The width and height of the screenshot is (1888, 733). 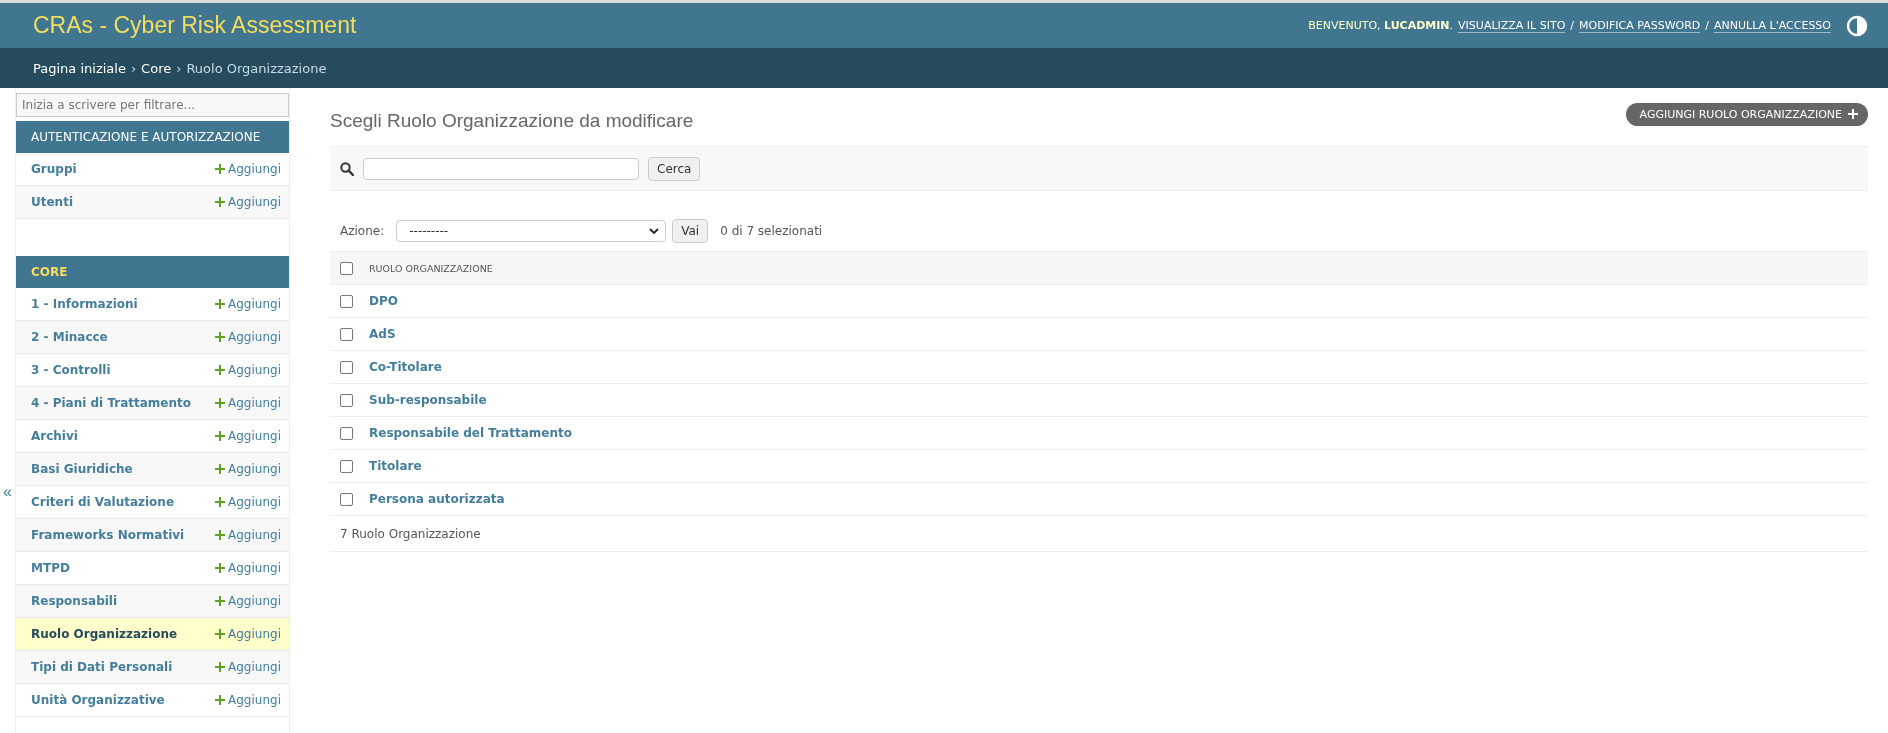 I want to click on sidebar-item: Utenti Aggiungi, so click(x=152, y=202).